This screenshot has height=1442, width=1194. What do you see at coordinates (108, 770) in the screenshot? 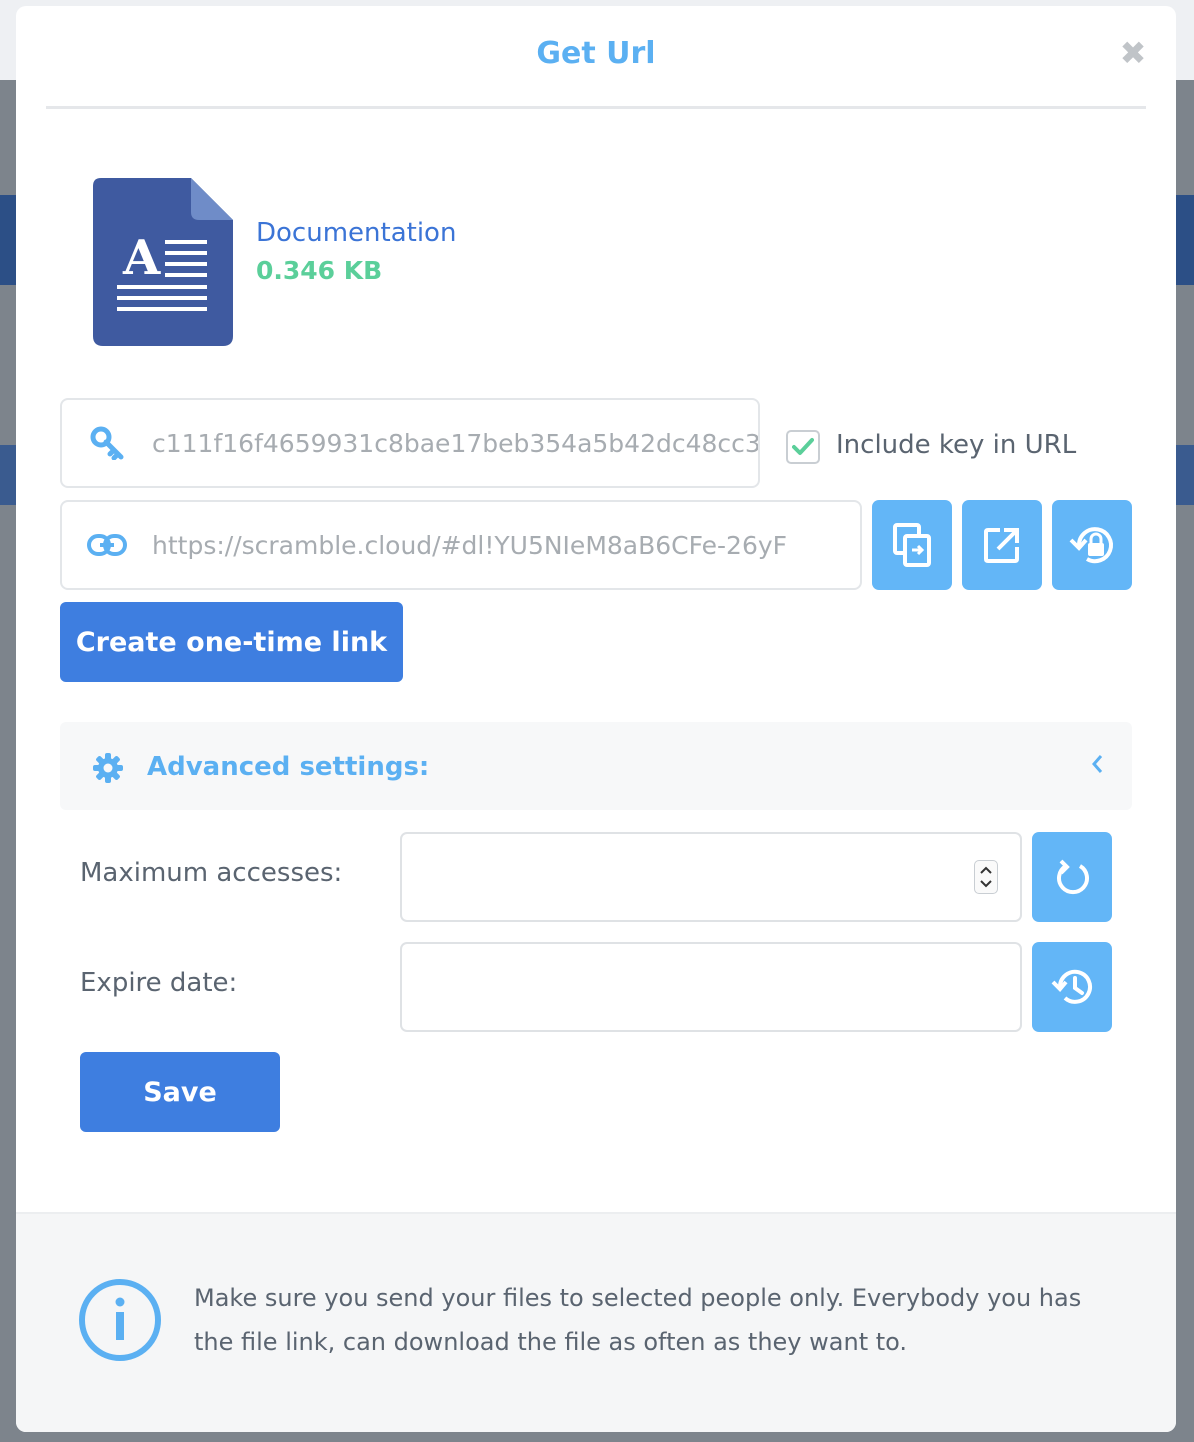
I see `gear-icon` at bounding box center [108, 770].